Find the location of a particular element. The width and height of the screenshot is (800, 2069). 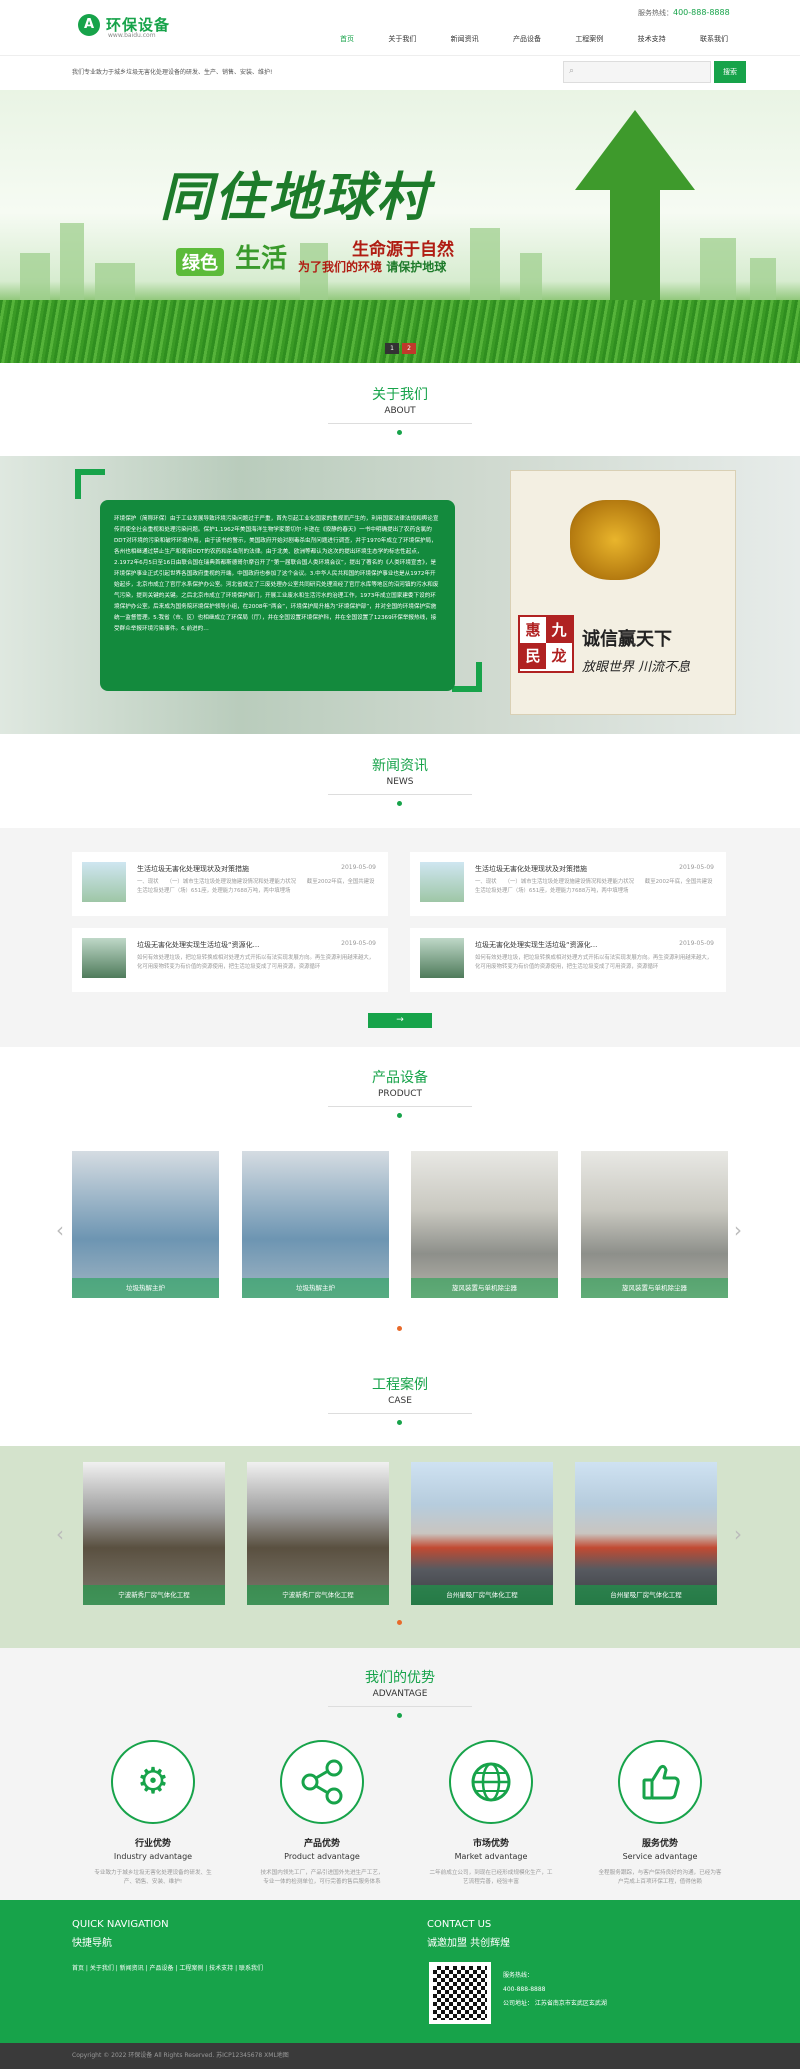

search-button: 搜索 is located at coordinates (730, 72).